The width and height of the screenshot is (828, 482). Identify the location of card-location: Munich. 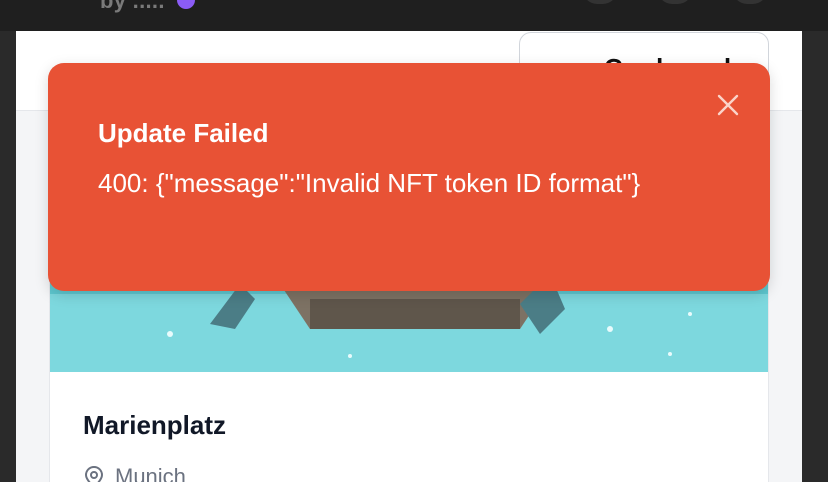
(134, 473).